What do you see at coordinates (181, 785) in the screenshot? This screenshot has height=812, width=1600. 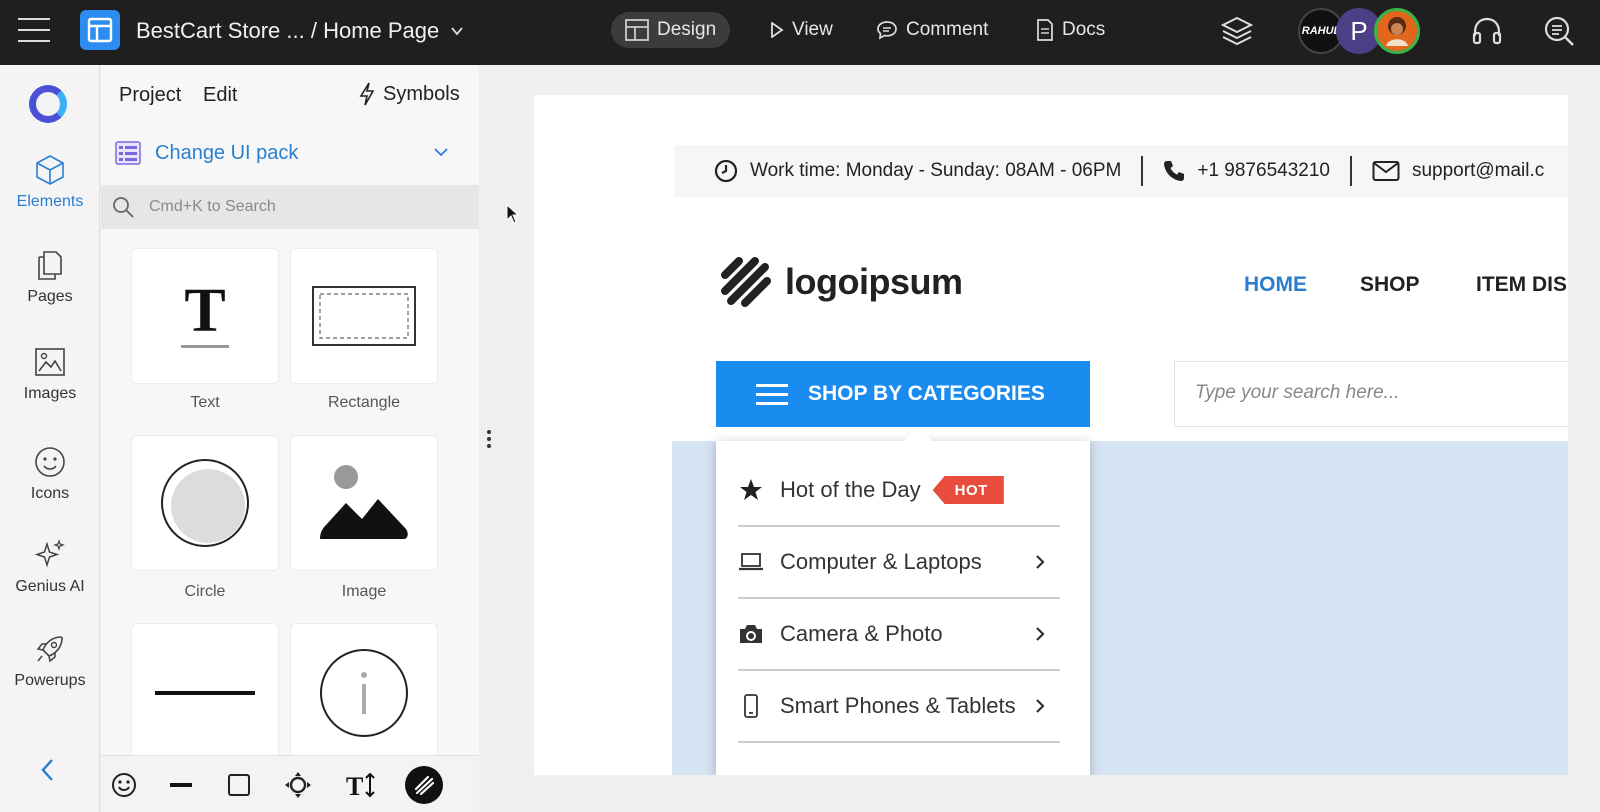 I see `line-tool-icon` at bounding box center [181, 785].